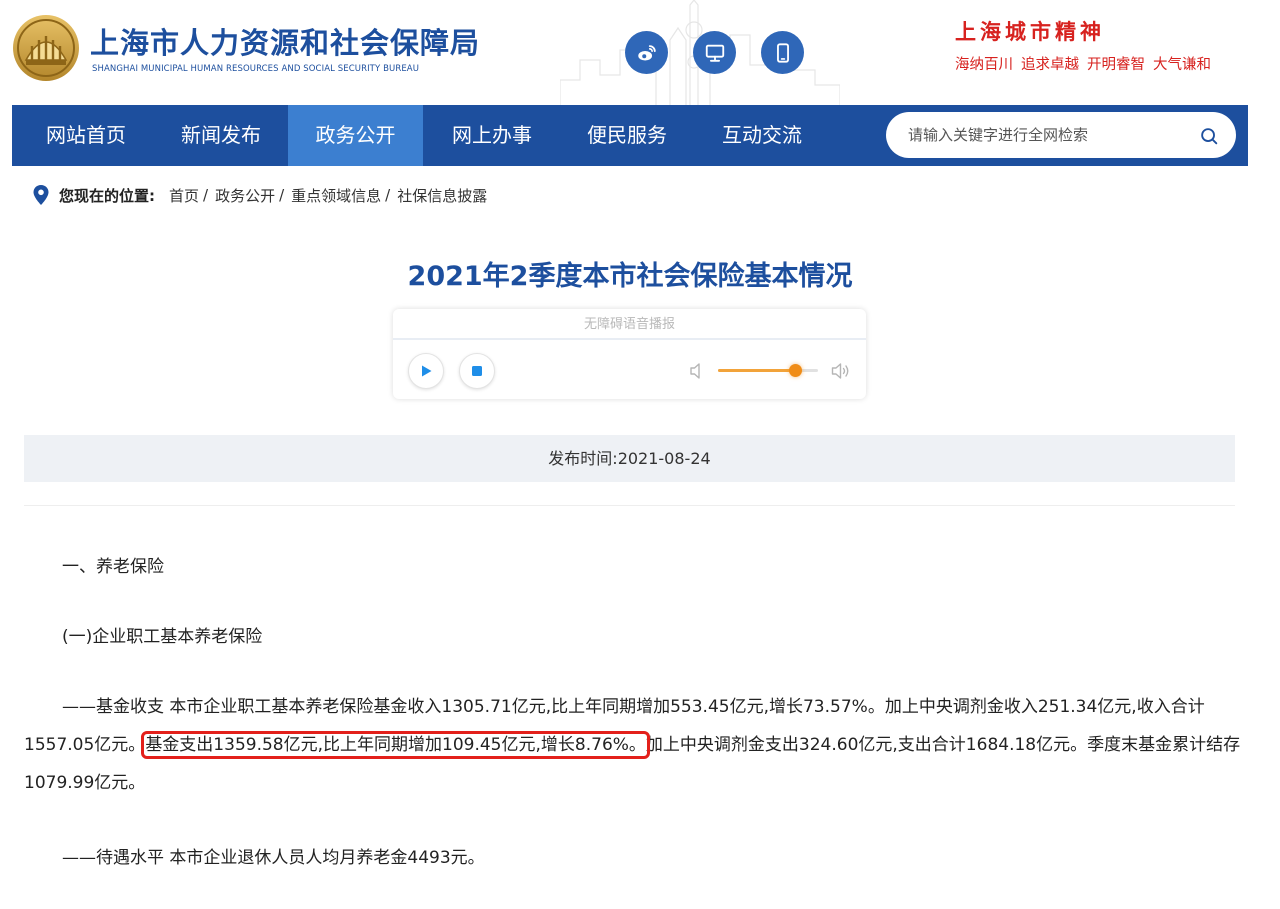 The height and width of the screenshot is (909, 1280). What do you see at coordinates (1030, 31) in the screenshot?
I see `city-spirit-title: 上海城市精神` at bounding box center [1030, 31].